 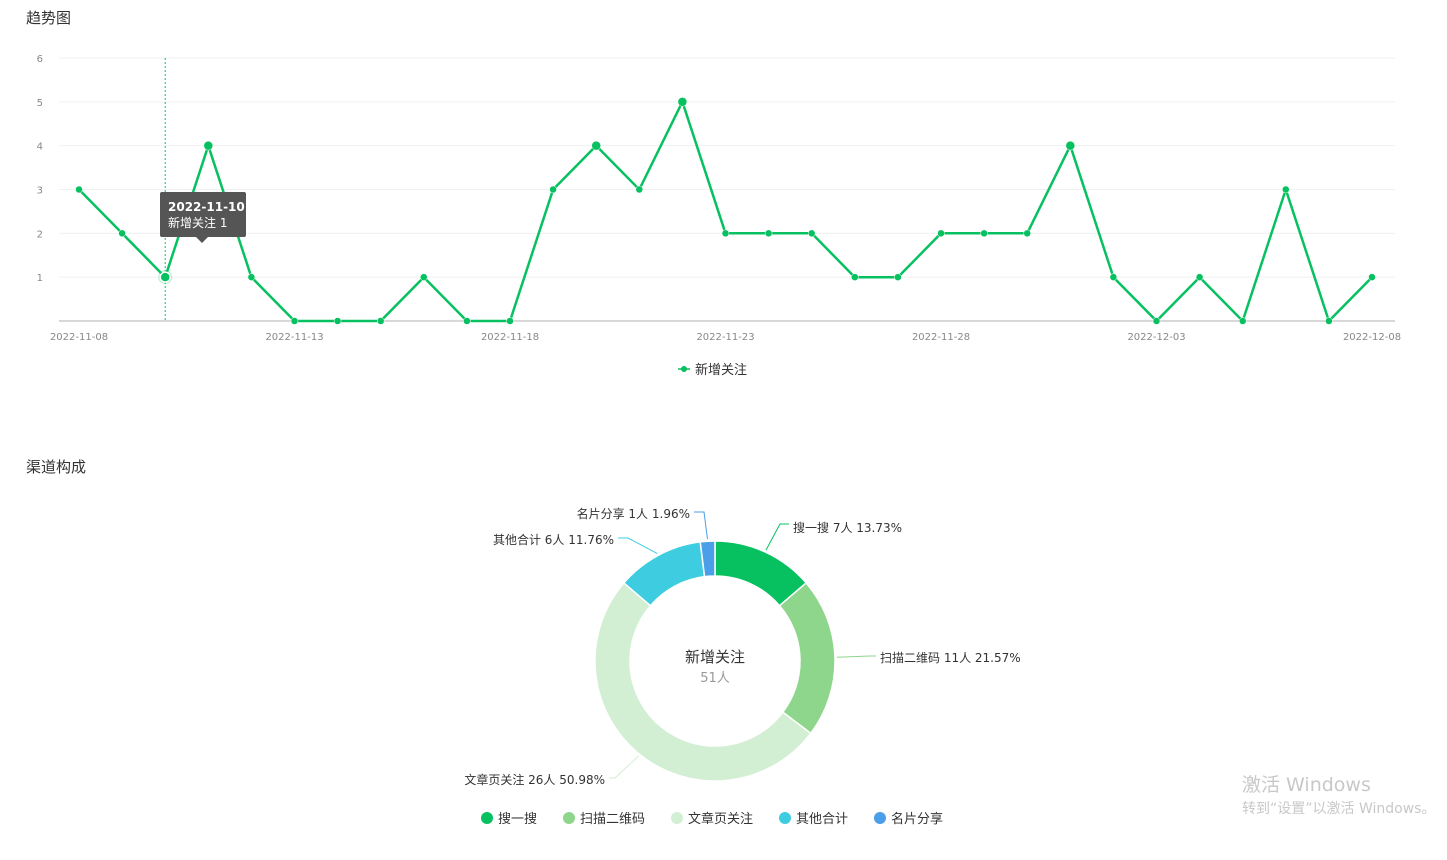 I want to click on slice-label: 搜一搜 7人 13.73%, so click(x=847, y=527).